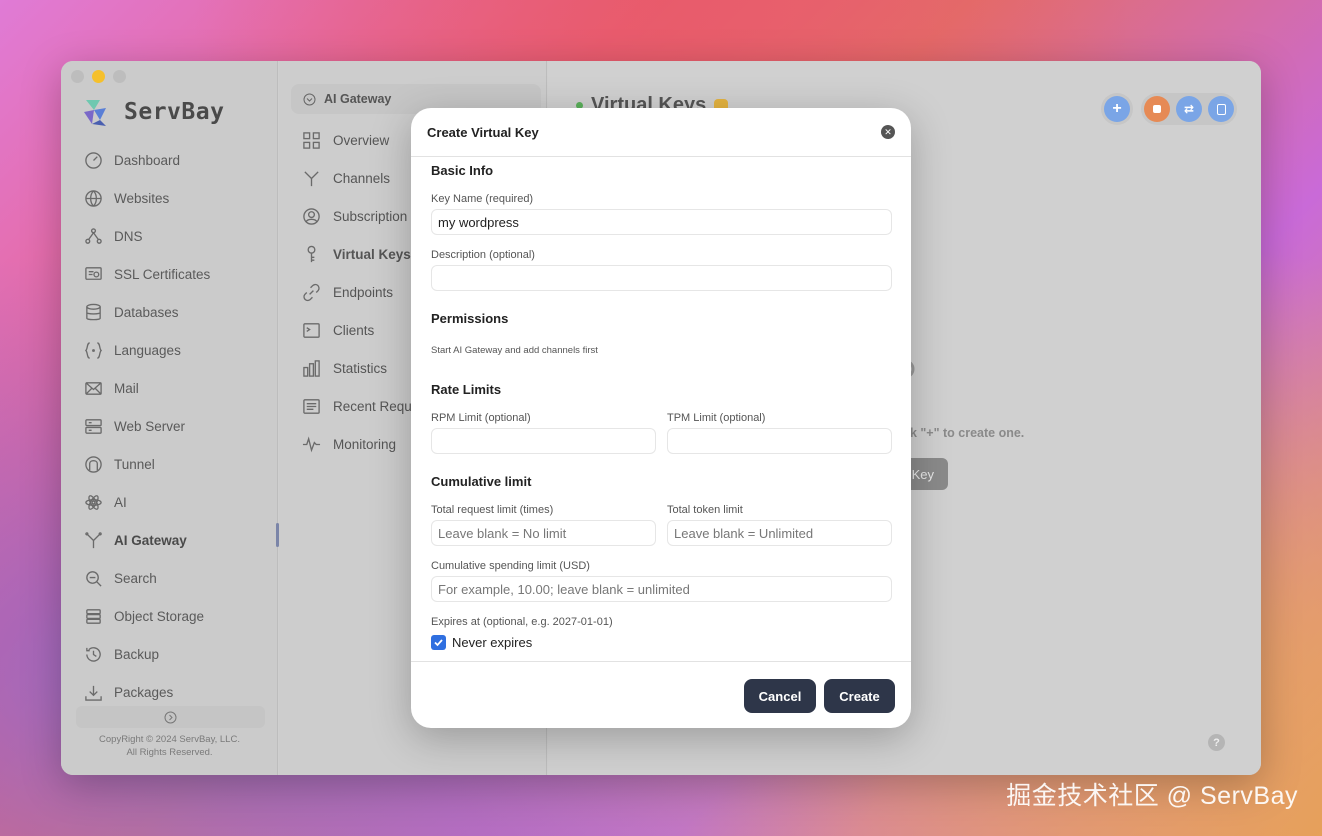 The height and width of the screenshot is (836, 1322). Describe the element at coordinates (514, 350) in the screenshot. I see `permissions-hint: Start AI Gateway and add channels first` at that location.